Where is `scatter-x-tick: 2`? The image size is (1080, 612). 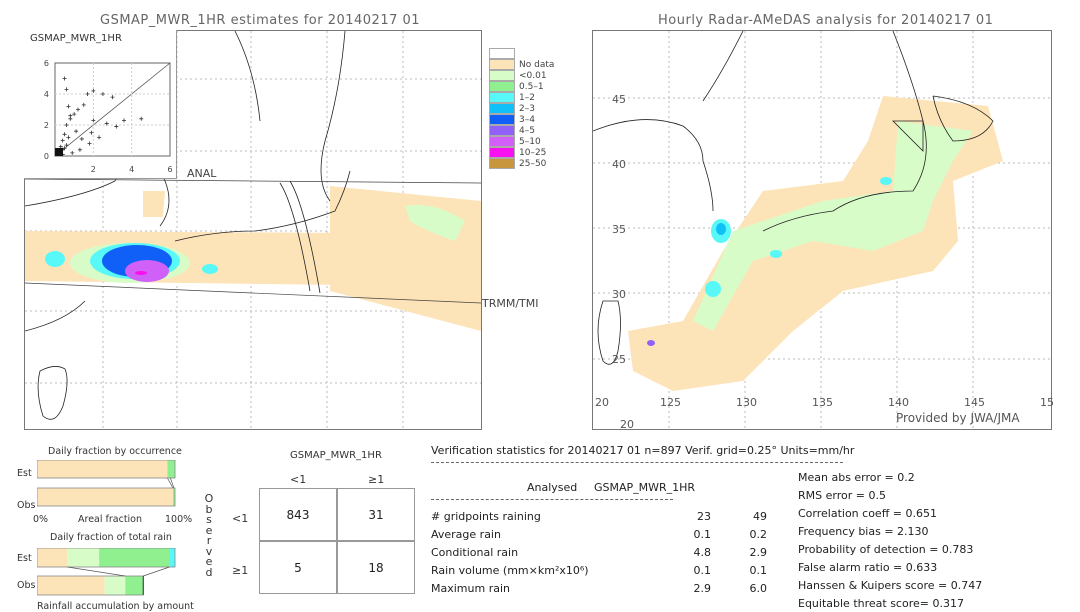
scatter-x-tick: 2 is located at coordinates (93, 169).